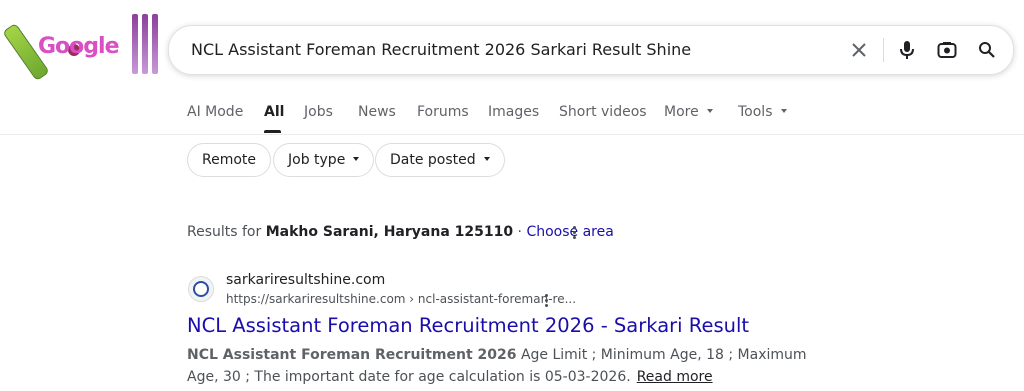 This screenshot has height=391, width=1024. What do you see at coordinates (859, 50) in the screenshot?
I see `clear-icon` at bounding box center [859, 50].